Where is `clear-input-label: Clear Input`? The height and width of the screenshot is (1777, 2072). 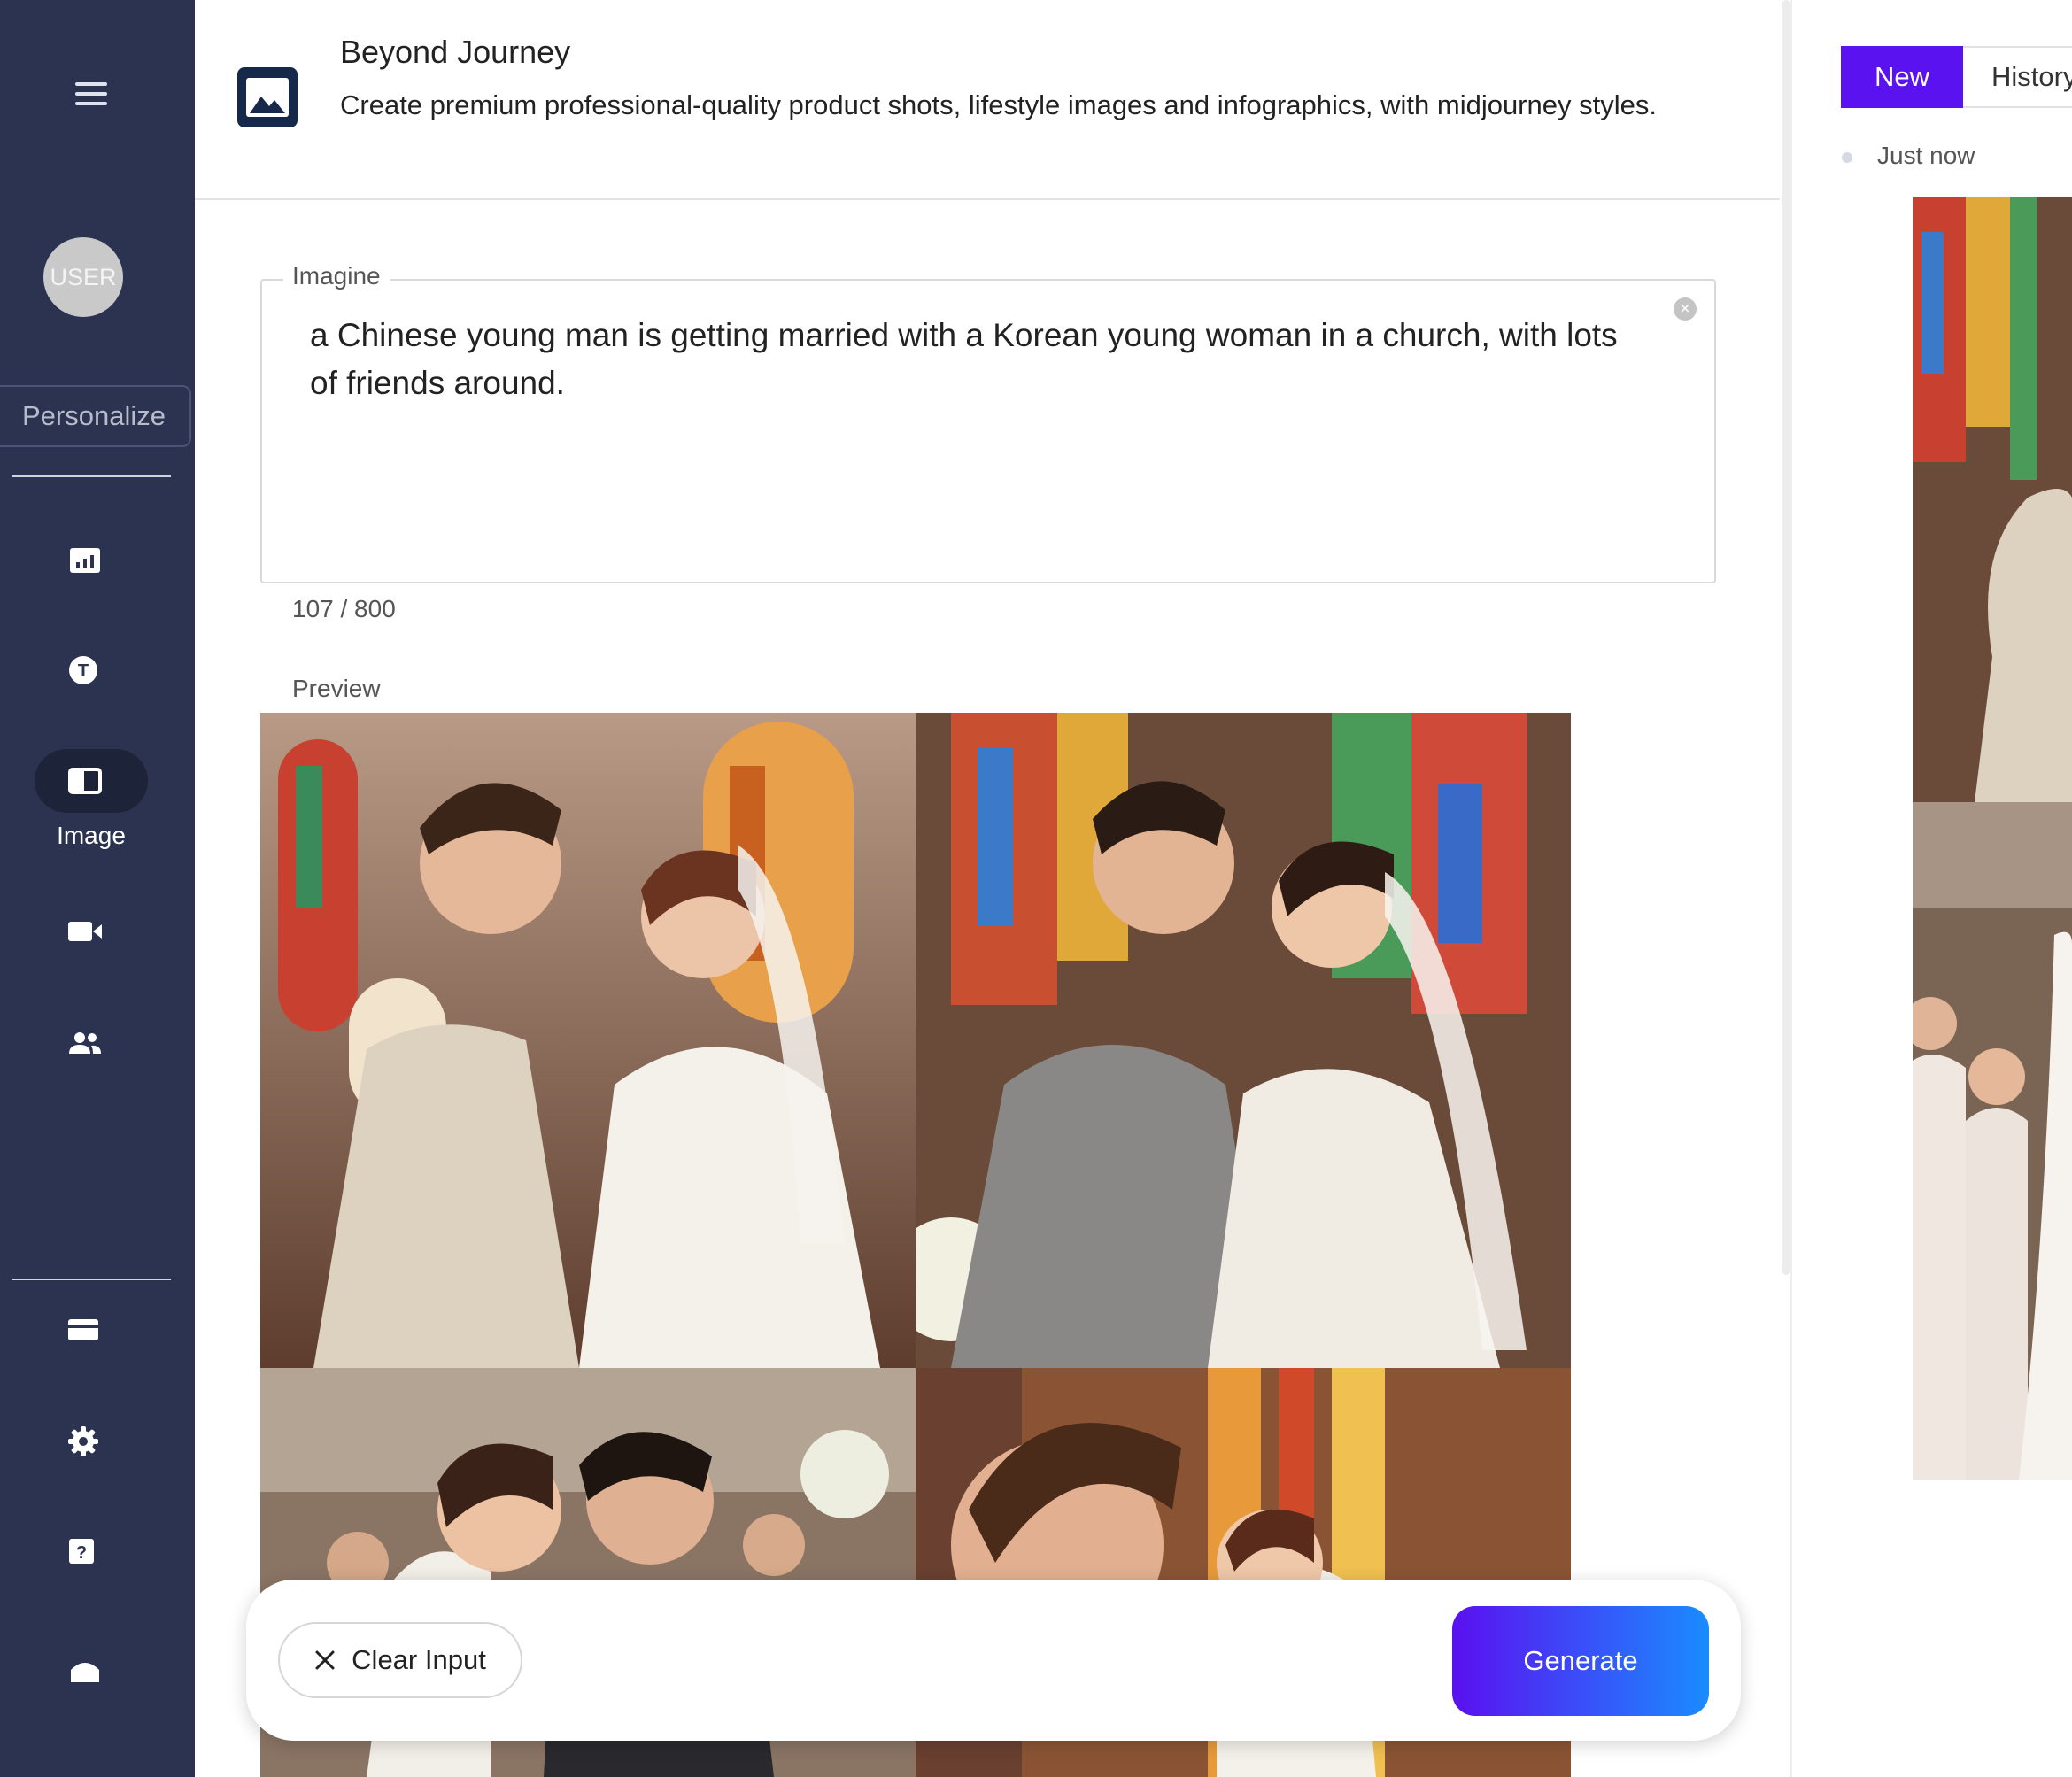 clear-input-label: Clear Input is located at coordinates (419, 1659).